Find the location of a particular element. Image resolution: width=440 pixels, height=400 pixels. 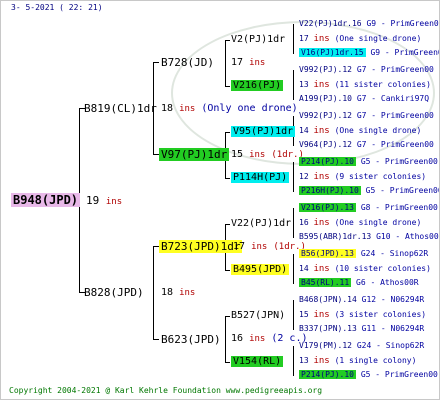

root-queen-label: B948(JPD) is located at coordinates (46, 200).